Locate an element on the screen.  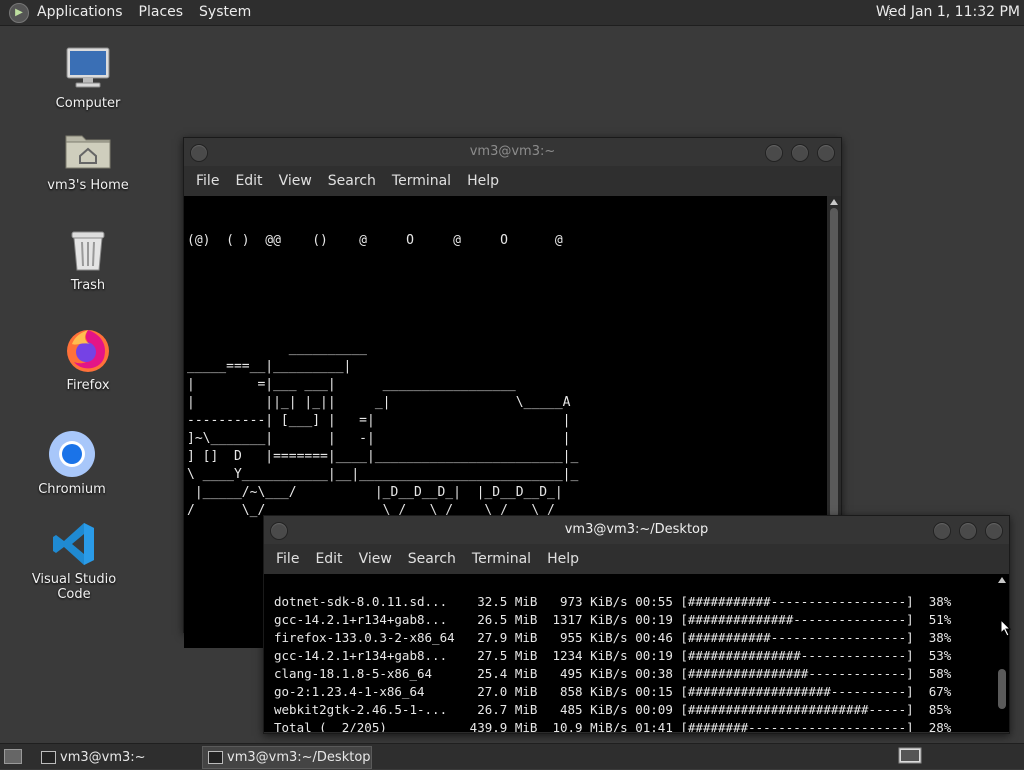
desktop-icon-chromium: Chromium is located at coordinates (72, 463).